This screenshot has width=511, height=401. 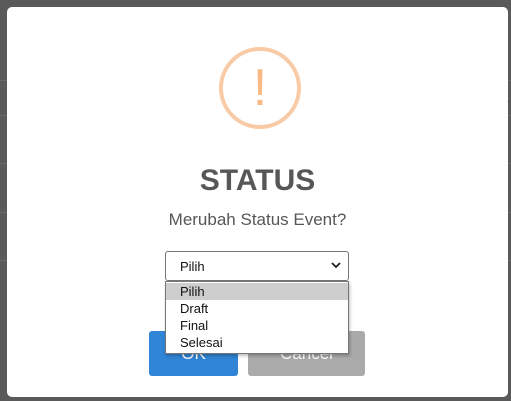 I want to click on status-dropdown-list: Pilih Draft Final Selesai, so click(x=257, y=317).